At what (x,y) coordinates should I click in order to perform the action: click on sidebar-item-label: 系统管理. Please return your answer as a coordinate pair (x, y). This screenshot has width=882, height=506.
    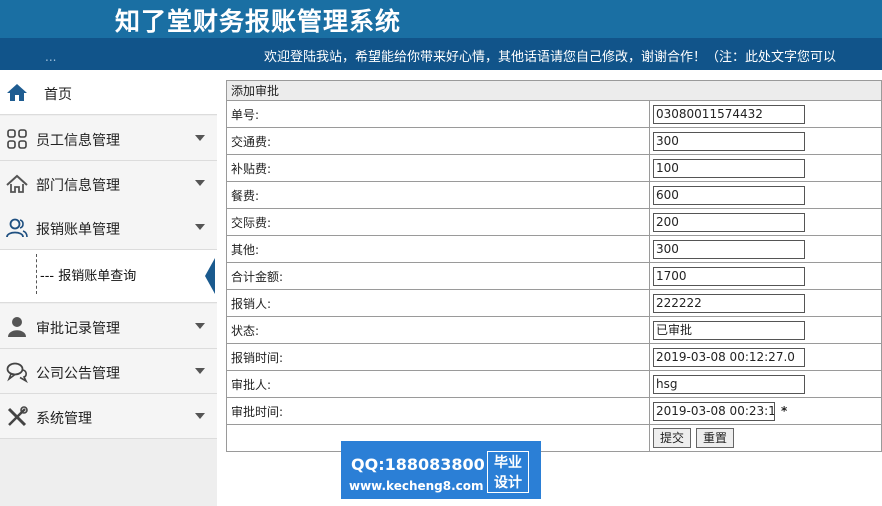
    Looking at the image, I should click on (64, 419).